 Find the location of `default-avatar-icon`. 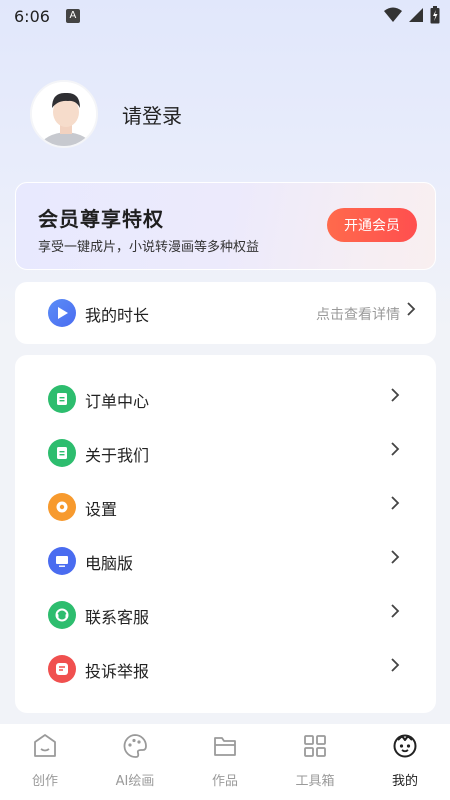

default-avatar-icon is located at coordinates (64, 114).